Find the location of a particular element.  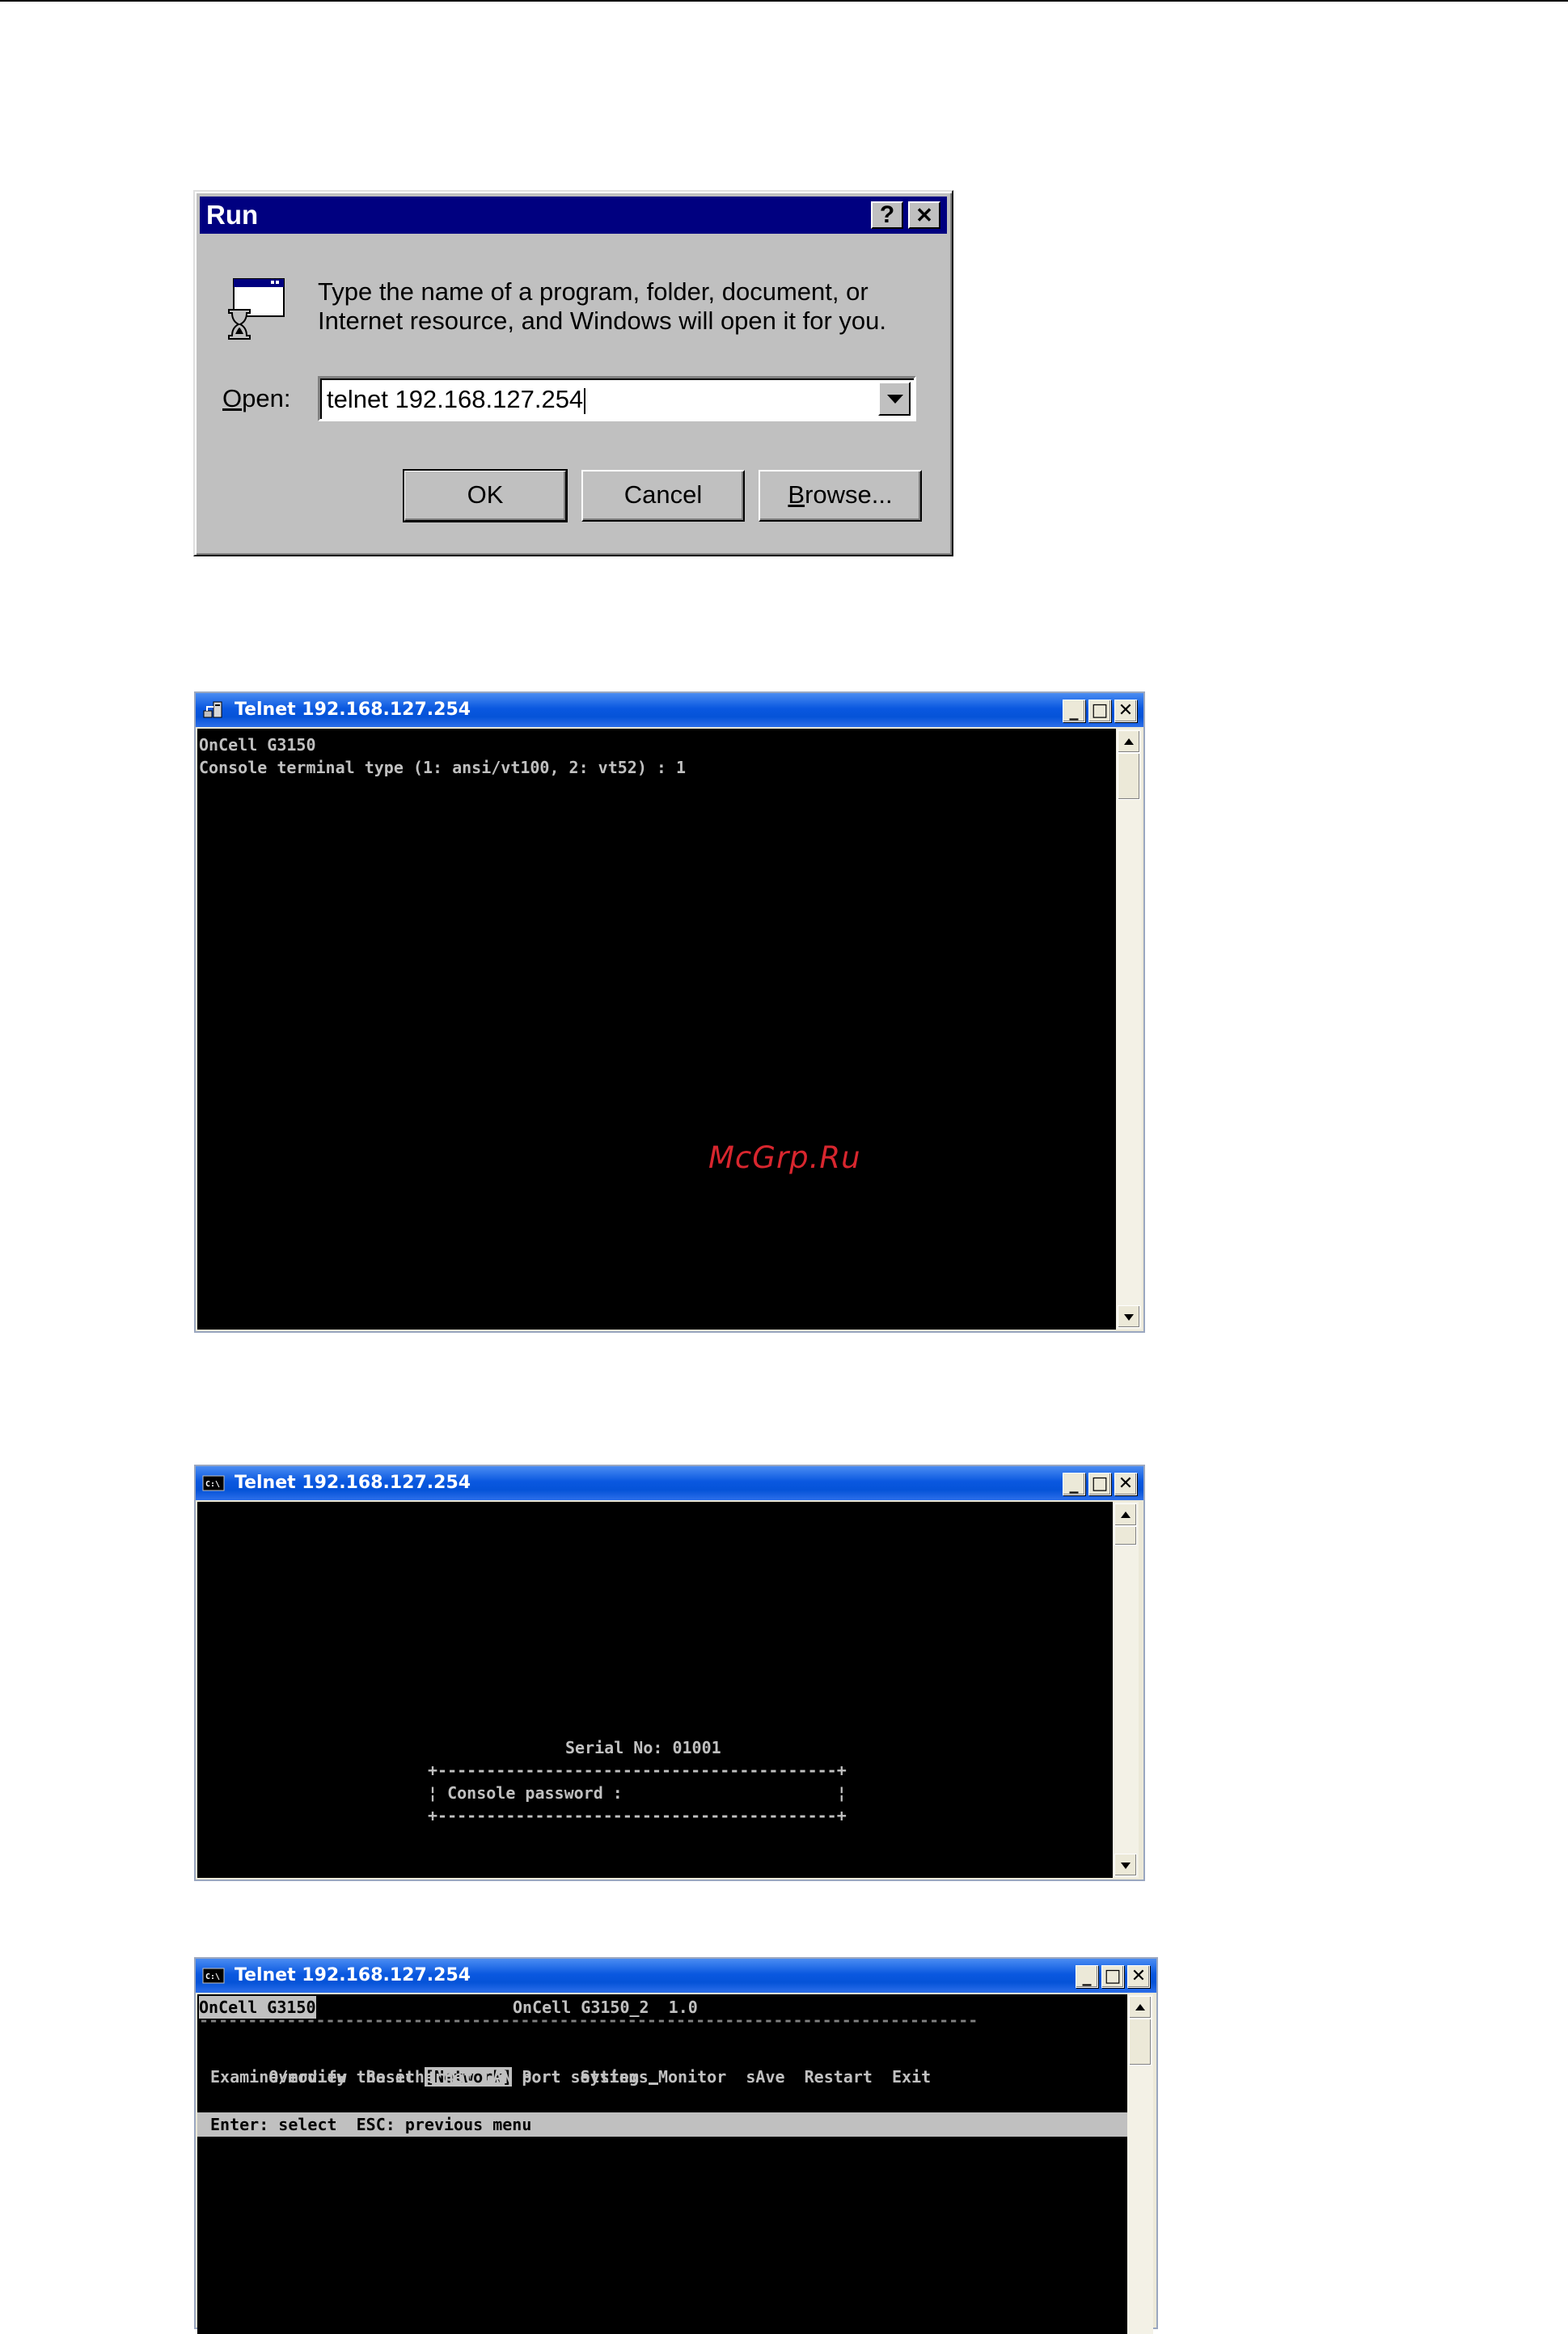

telnet-3-title-bar: C:\ Telnet 192.168.127.254 _ □ ✕ is located at coordinates (676, 1976).